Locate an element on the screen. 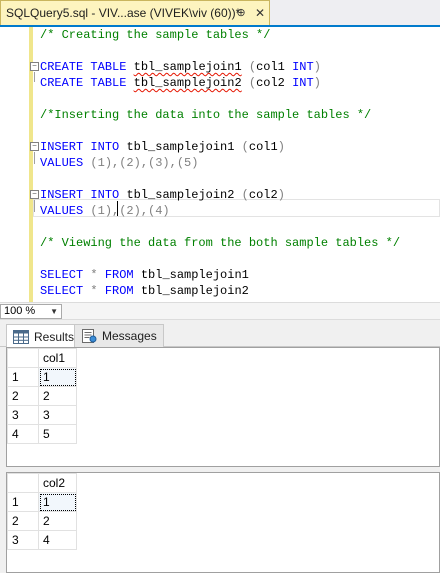  messages-icon is located at coordinates (89, 336).